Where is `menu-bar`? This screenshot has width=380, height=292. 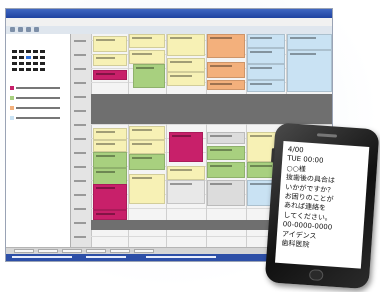 menu-bar is located at coordinates (169, 22).